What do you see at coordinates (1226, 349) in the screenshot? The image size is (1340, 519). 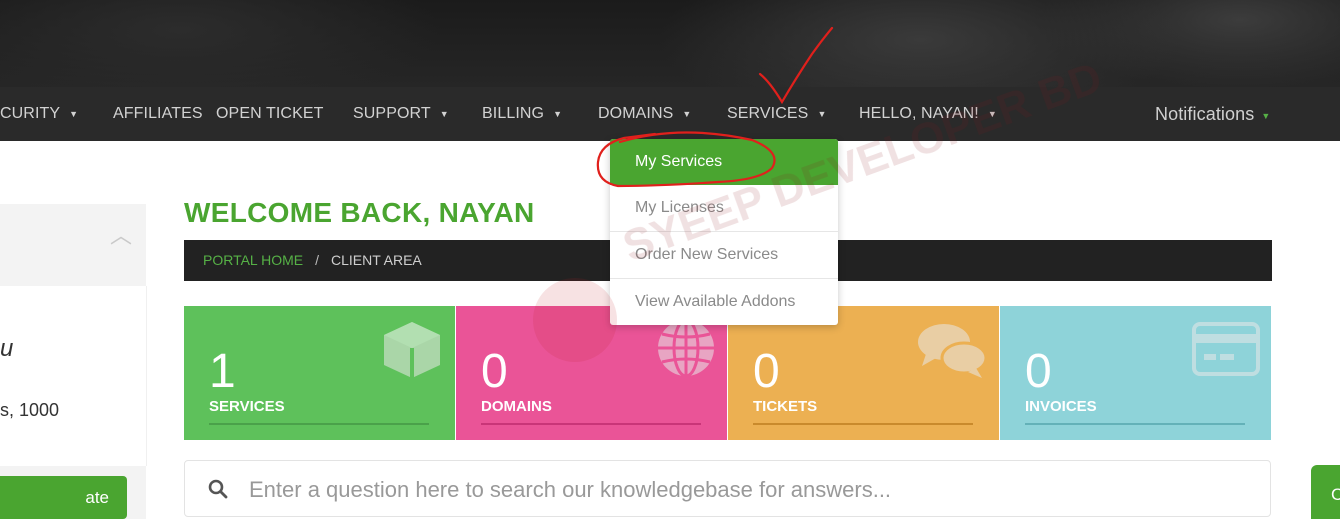 I see `credit-card-icon` at bounding box center [1226, 349].